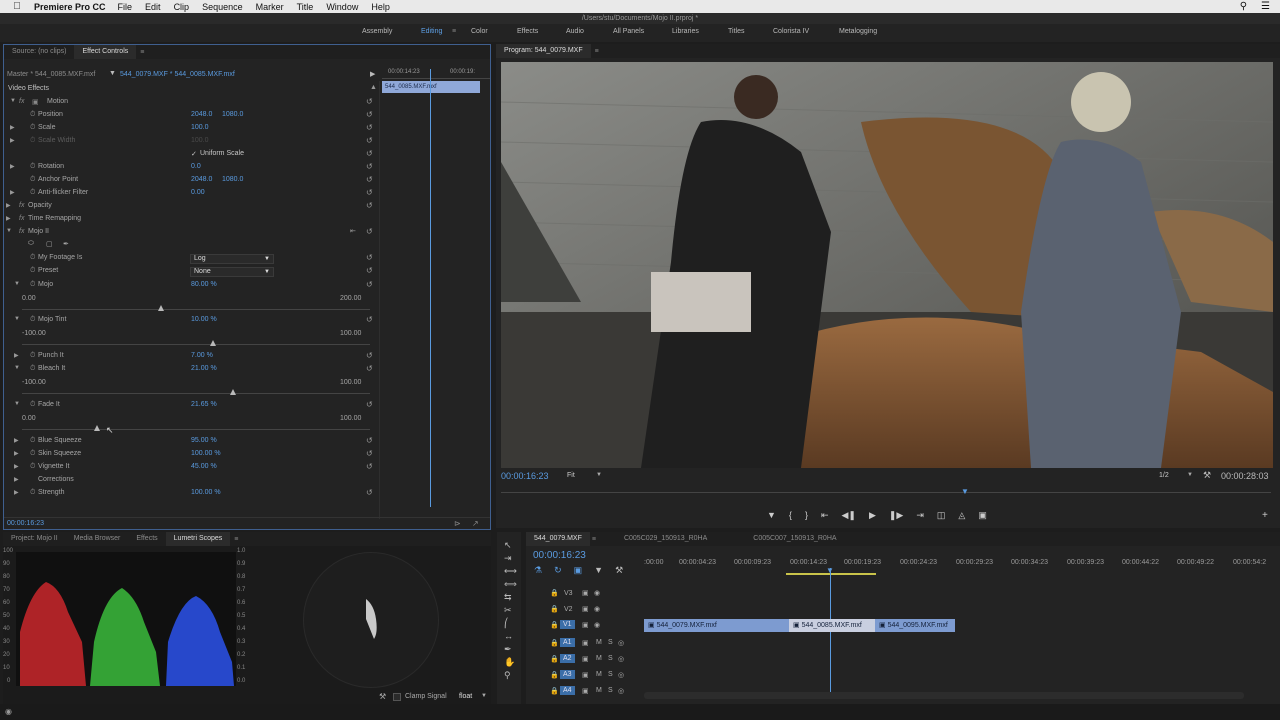  I want to click on blue-squeeze-value: 95.00 %, so click(204, 440).